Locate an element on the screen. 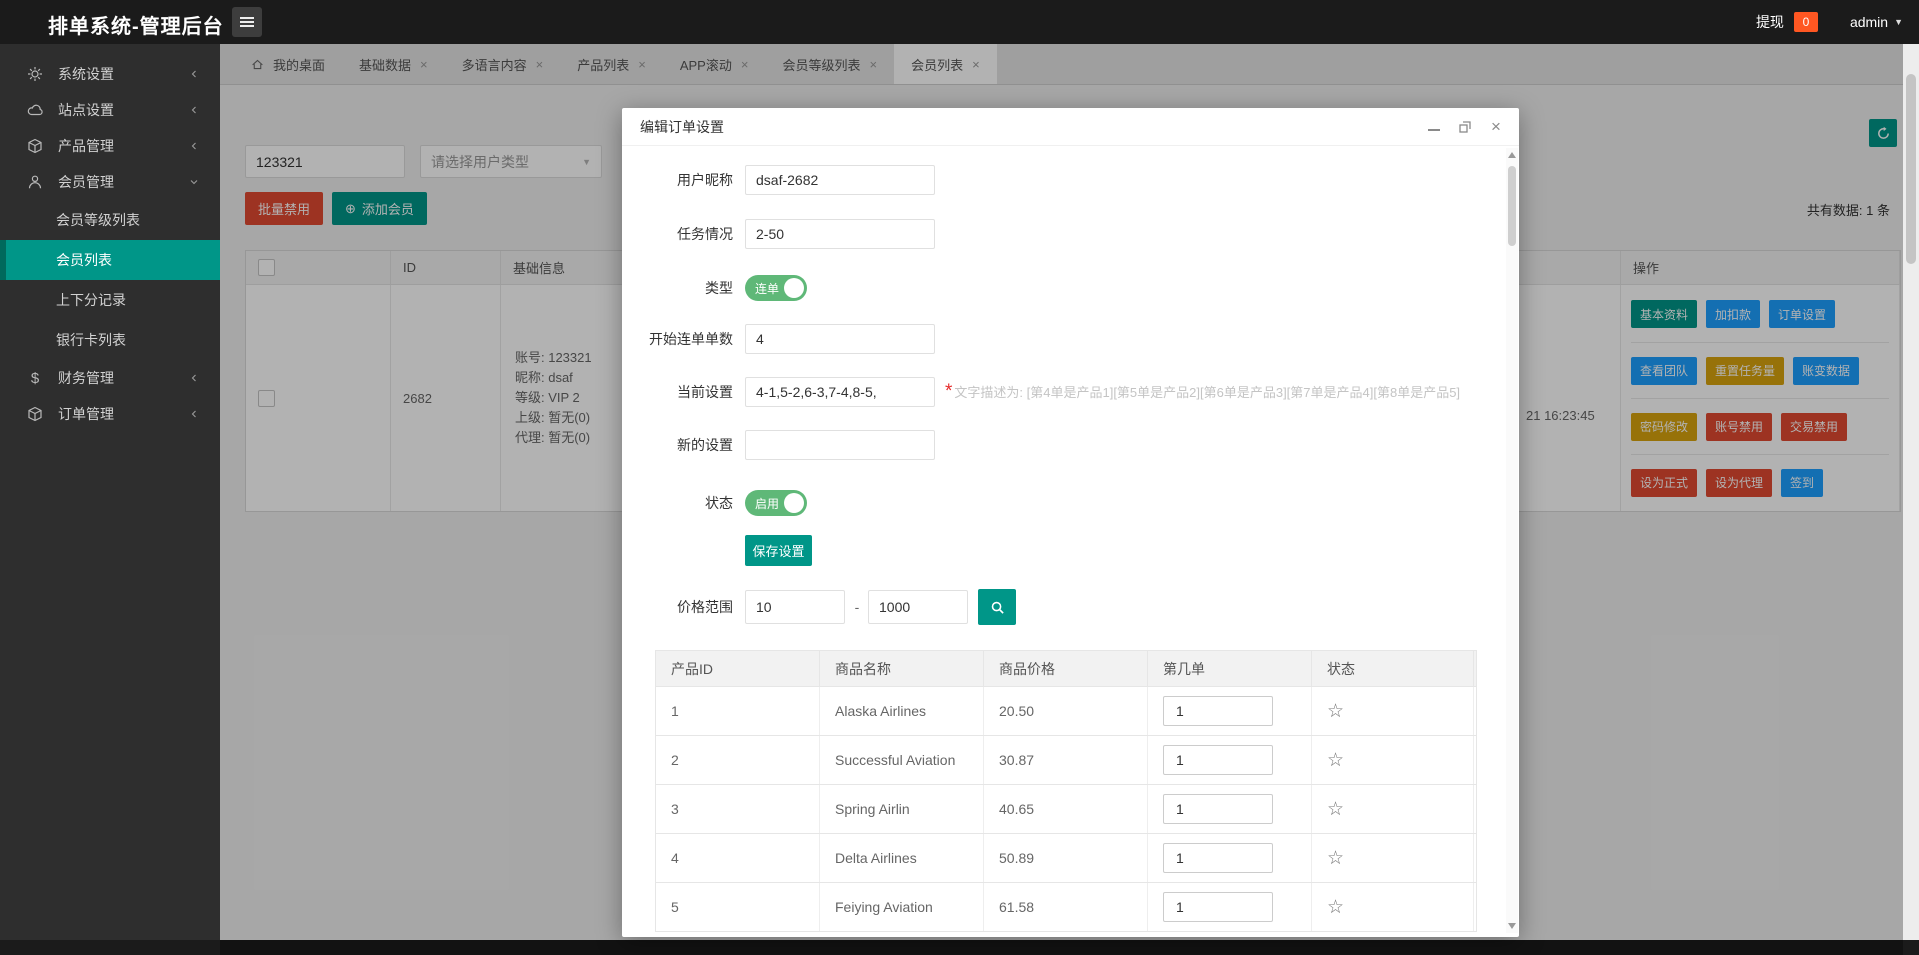  dialog-controls: × is located at coordinates (1465, 127).